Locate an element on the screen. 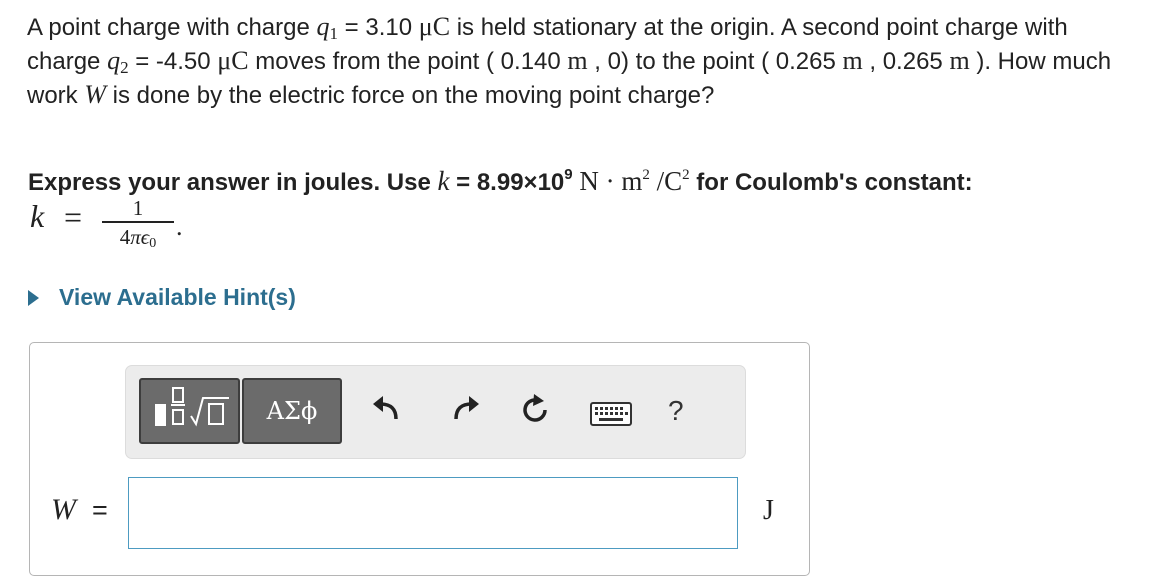 The image size is (1154, 583). coulomb-units: N · m2 /C2 is located at coordinates (631, 181).